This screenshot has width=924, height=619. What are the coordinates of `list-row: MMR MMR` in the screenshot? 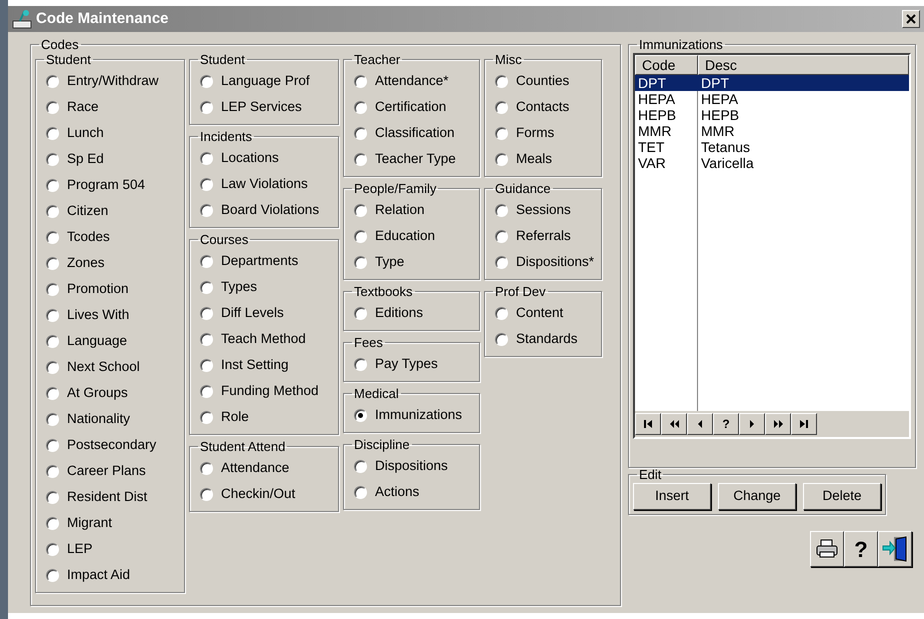 It's located at (772, 131).